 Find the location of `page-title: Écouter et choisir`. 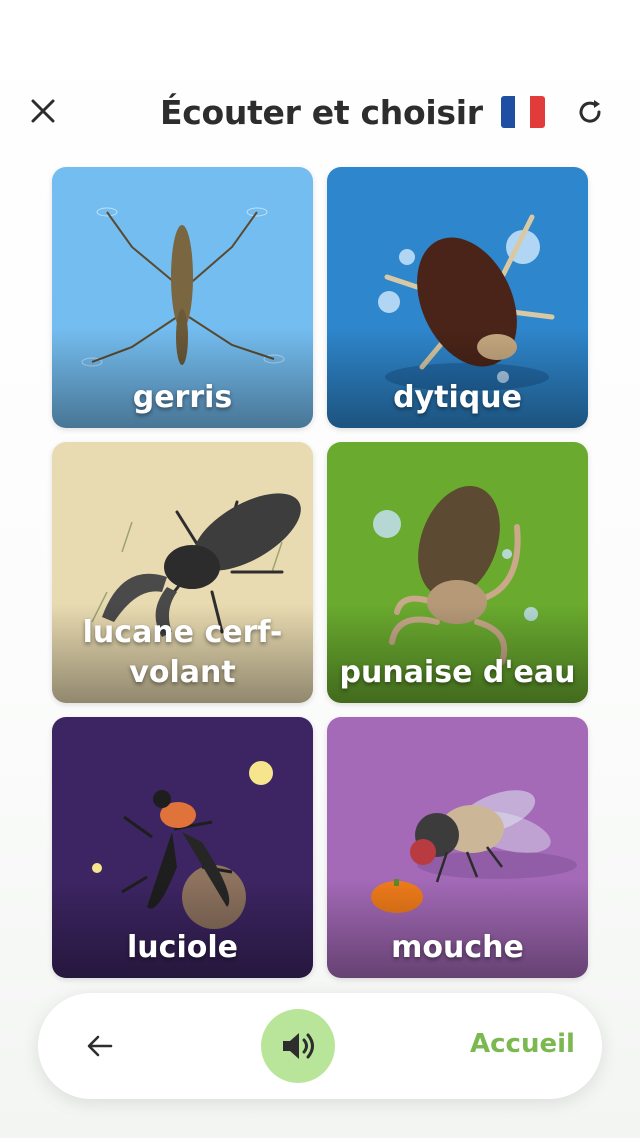

page-title: Écouter et choisir is located at coordinates (321, 112).